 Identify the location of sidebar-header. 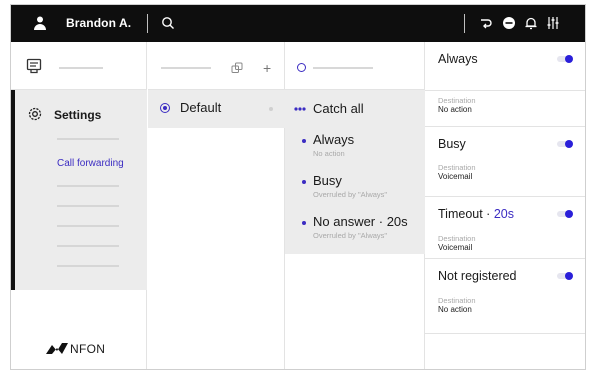
(79, 66).